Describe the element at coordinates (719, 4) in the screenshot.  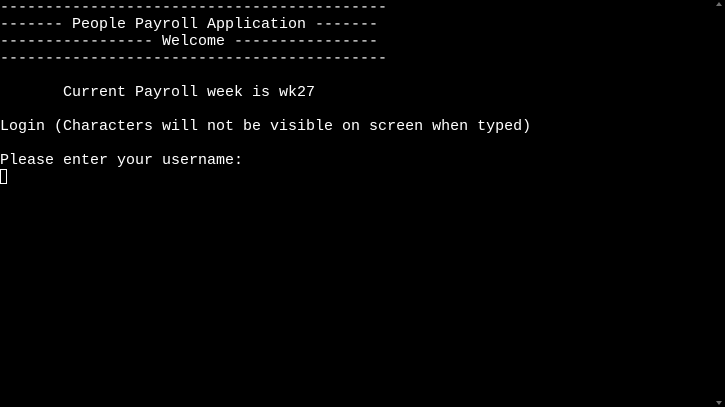
I see `scroll-up-arrow-icon` at that location.